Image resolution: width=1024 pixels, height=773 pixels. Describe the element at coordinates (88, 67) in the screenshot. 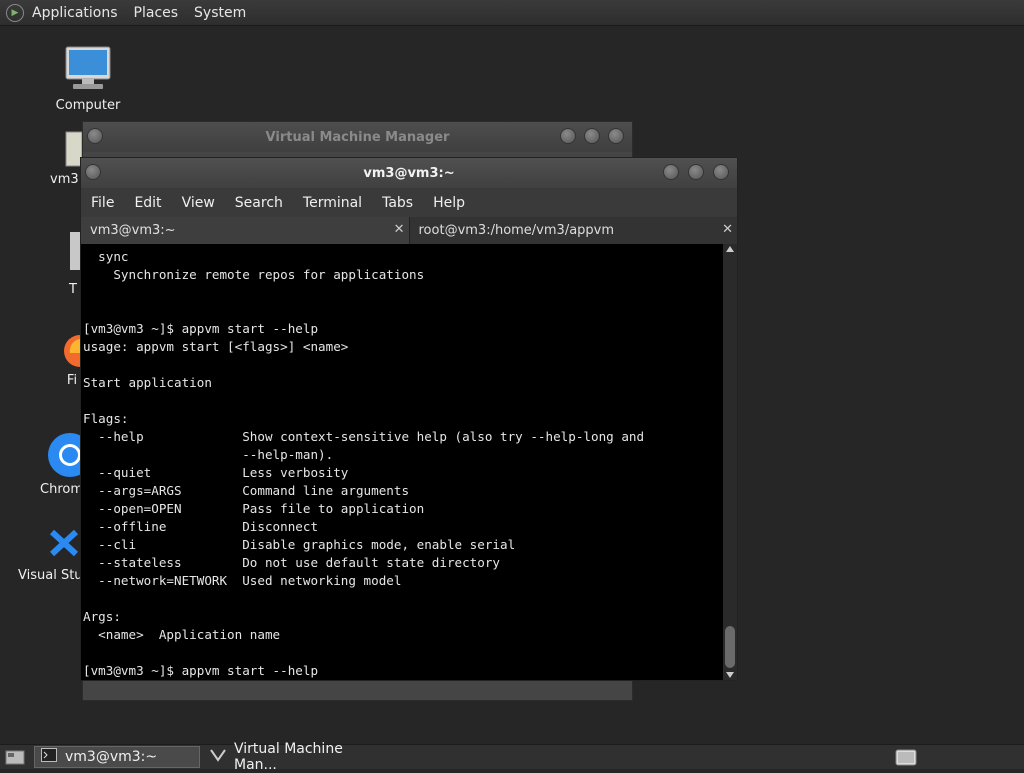

I see `computer-icon` at that location.